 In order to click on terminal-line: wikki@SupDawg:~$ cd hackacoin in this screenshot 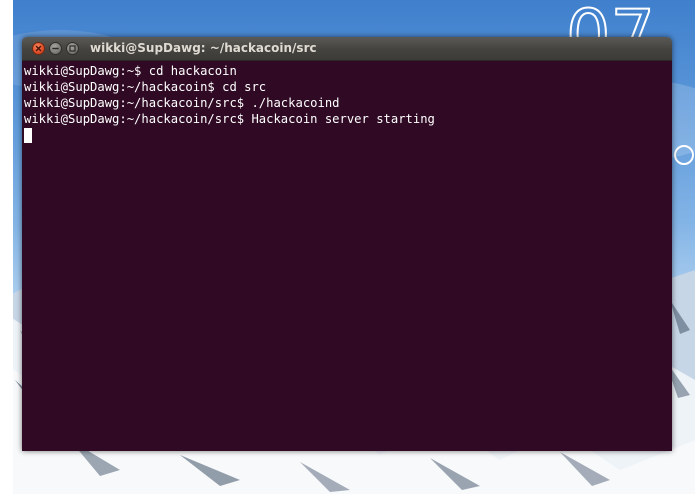, I will do `click(130, 71)`.